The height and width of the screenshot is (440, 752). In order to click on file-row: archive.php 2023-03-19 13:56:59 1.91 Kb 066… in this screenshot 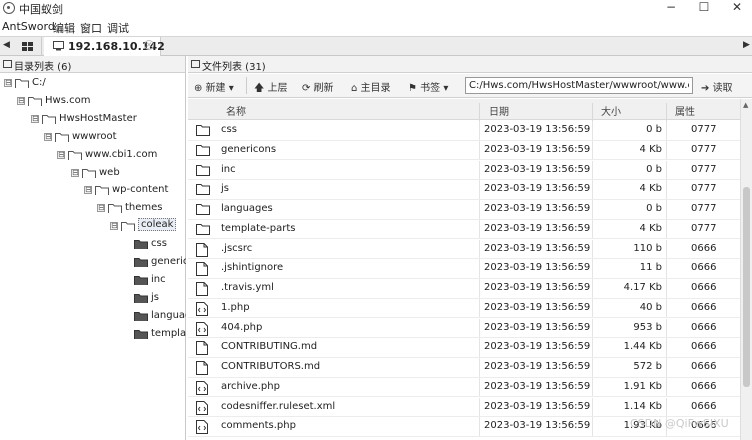, I will do `click(464, 387)`.